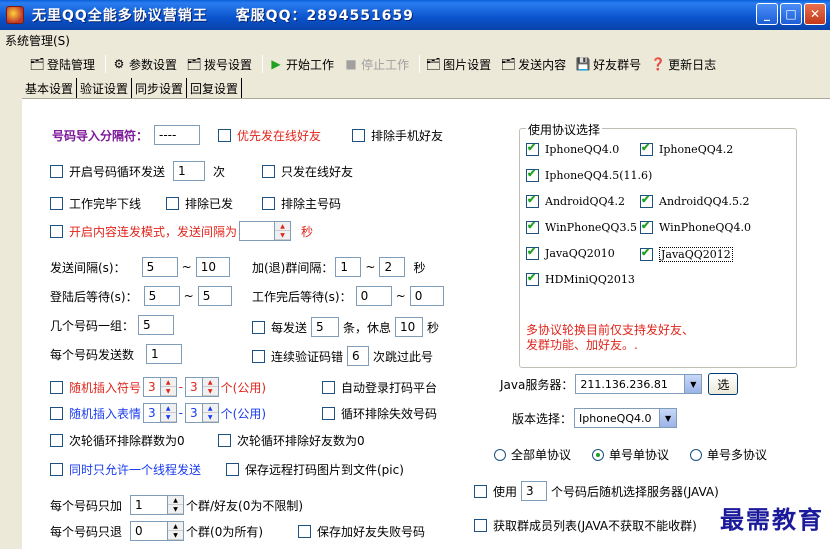 Image resolution: width=830 pixels, height=549 pixels. Describe the element at coordinates (325, 327) in the screenshot. I see `each-send-input: 5` at that location.